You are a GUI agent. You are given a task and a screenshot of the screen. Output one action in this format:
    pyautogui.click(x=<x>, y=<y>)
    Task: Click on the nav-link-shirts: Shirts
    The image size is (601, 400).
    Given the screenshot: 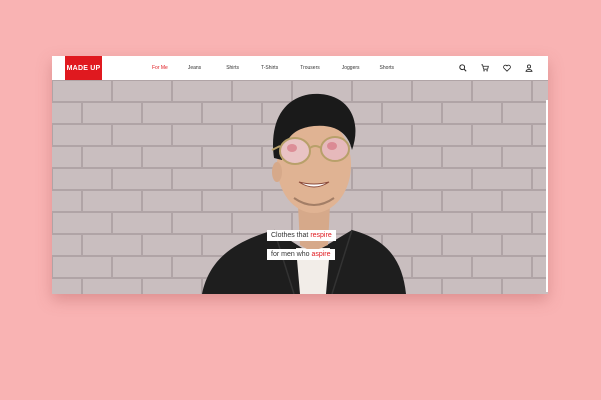 What is the action you would take?
    pyautogui.click(x=232, y=68)
    